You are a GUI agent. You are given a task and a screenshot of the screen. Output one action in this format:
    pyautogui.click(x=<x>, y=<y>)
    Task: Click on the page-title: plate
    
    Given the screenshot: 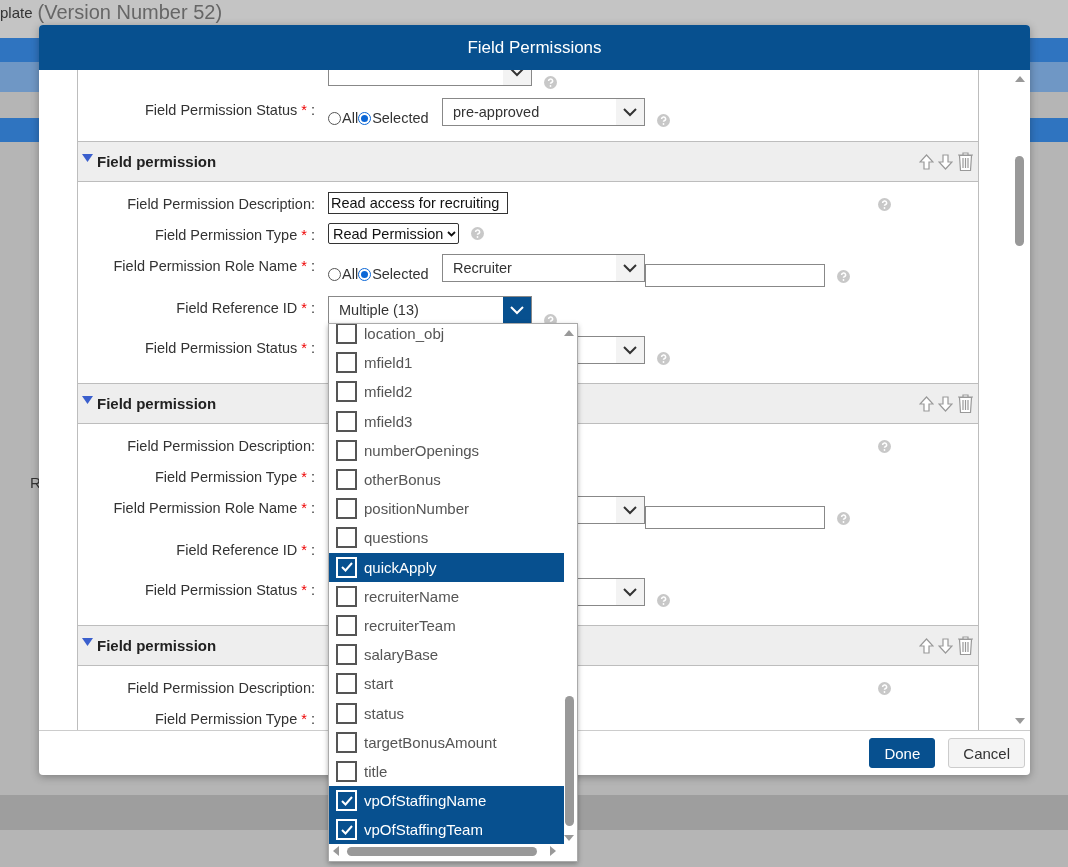 What is the action you would take?
    pyautogui.click(x=16, y=12)
    